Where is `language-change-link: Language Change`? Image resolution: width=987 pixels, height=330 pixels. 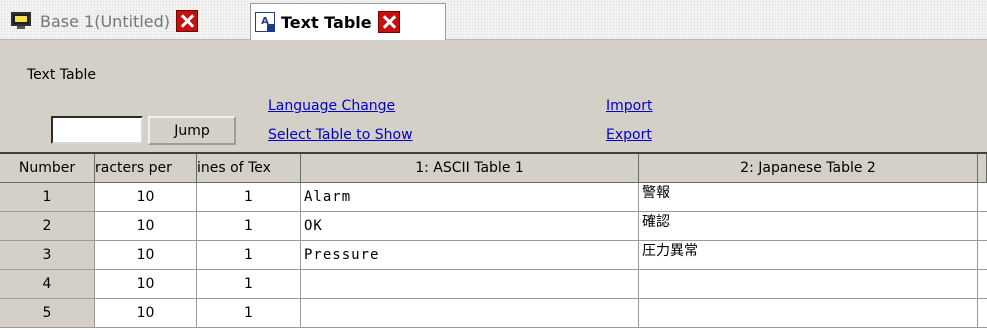
language-change-link: Language Change is located at coordinates (331, 106).